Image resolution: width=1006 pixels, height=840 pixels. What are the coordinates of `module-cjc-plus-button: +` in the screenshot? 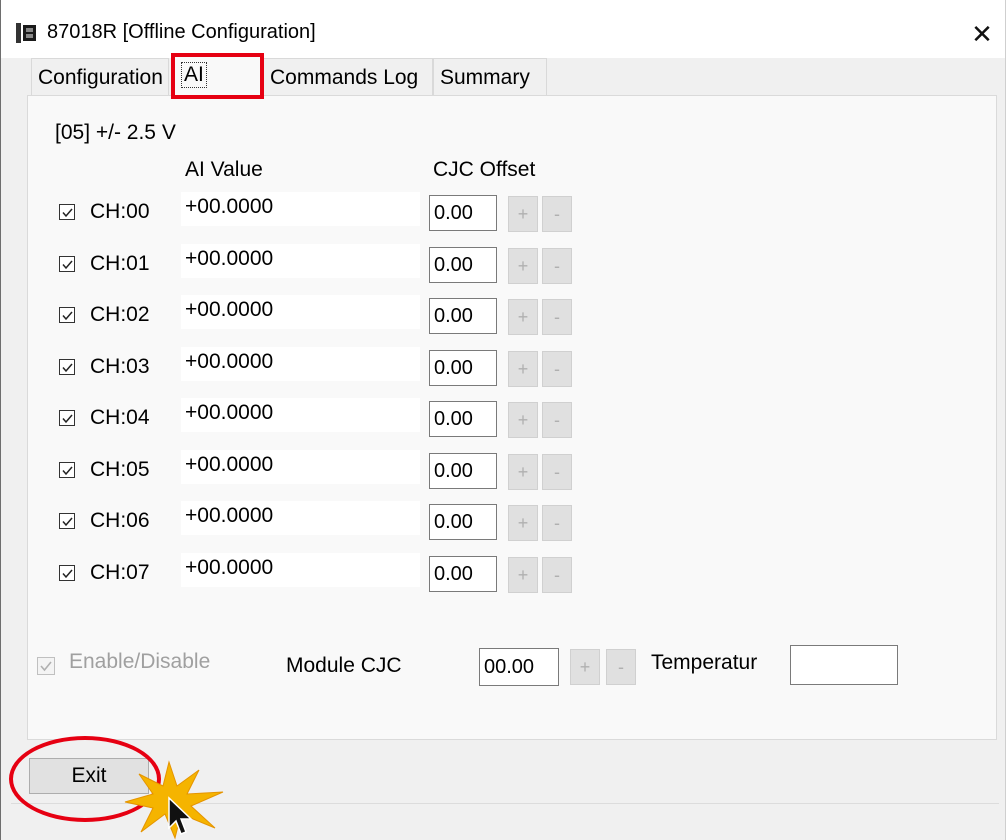 It's located at (585, 667).